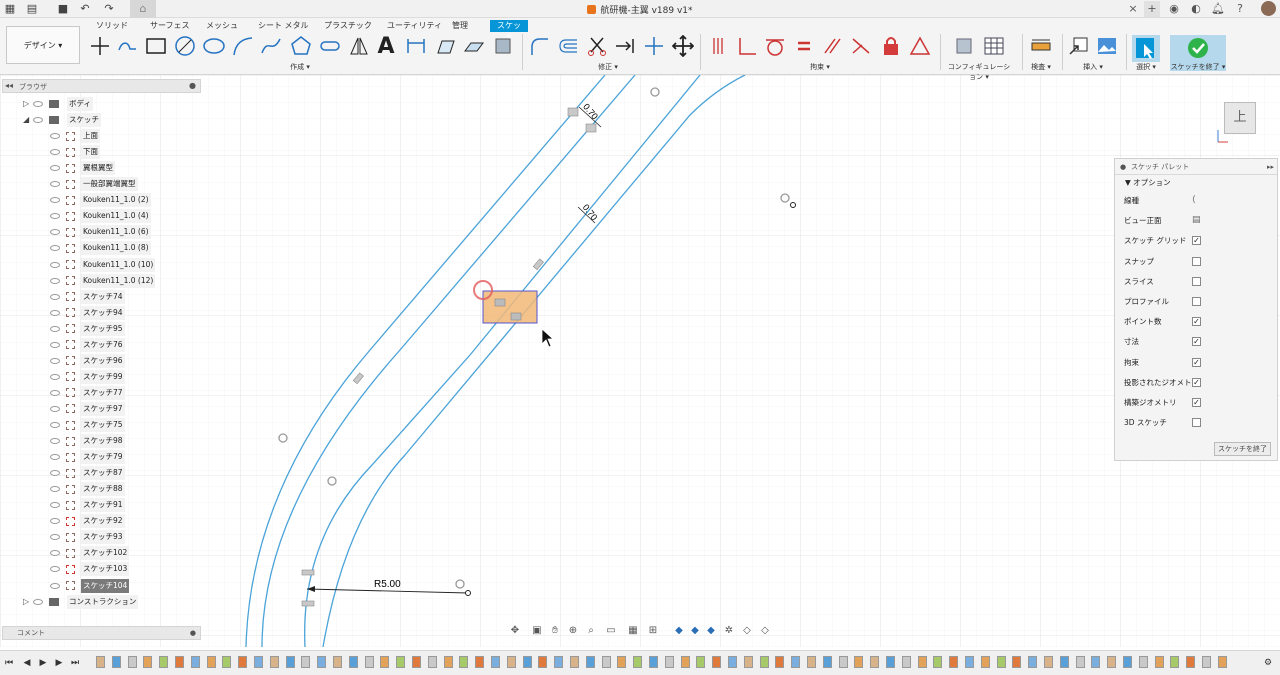 This screenshot has width=1280, height=675. Describe the element at coordinates (539, 46) in the screenshot. I see `fillet-tool-icon` at that location.